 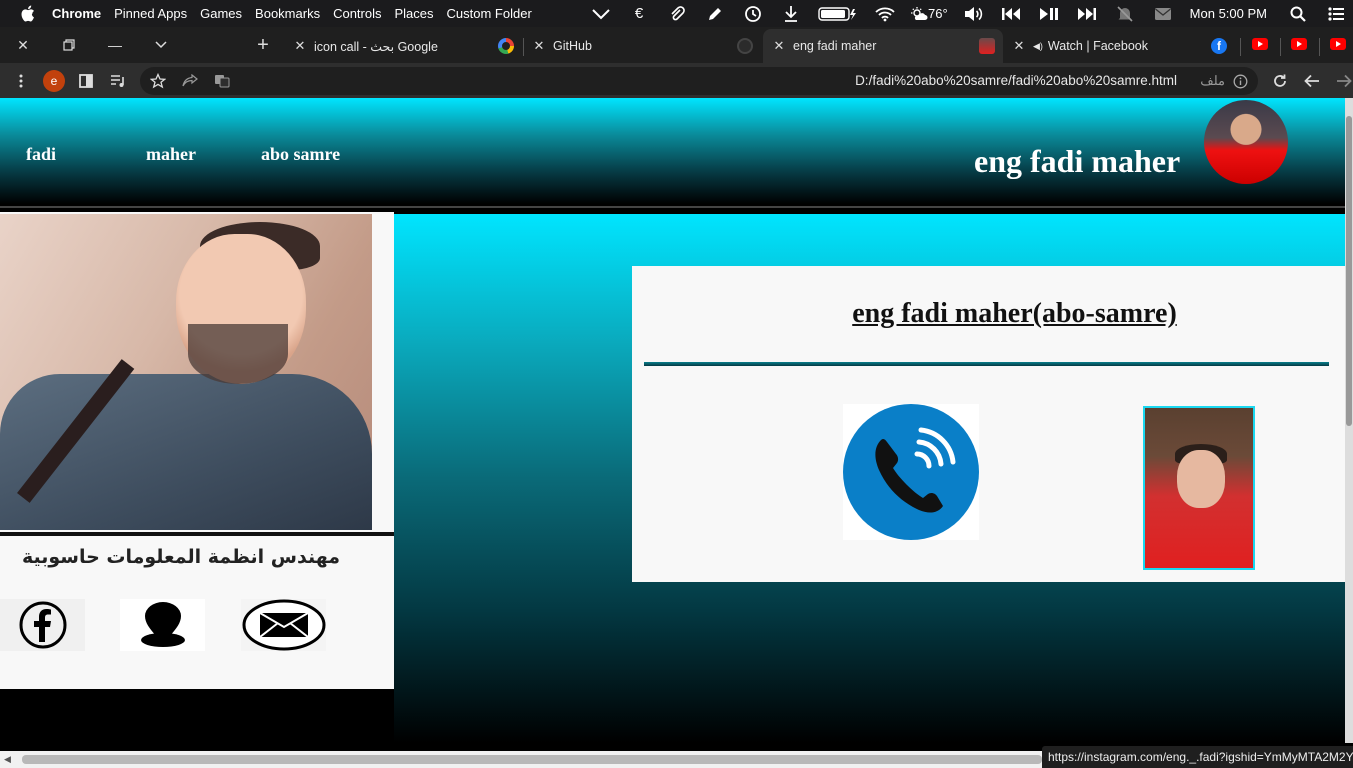 I want to click on bookmark-star-icon, so click(x=158, y=81).